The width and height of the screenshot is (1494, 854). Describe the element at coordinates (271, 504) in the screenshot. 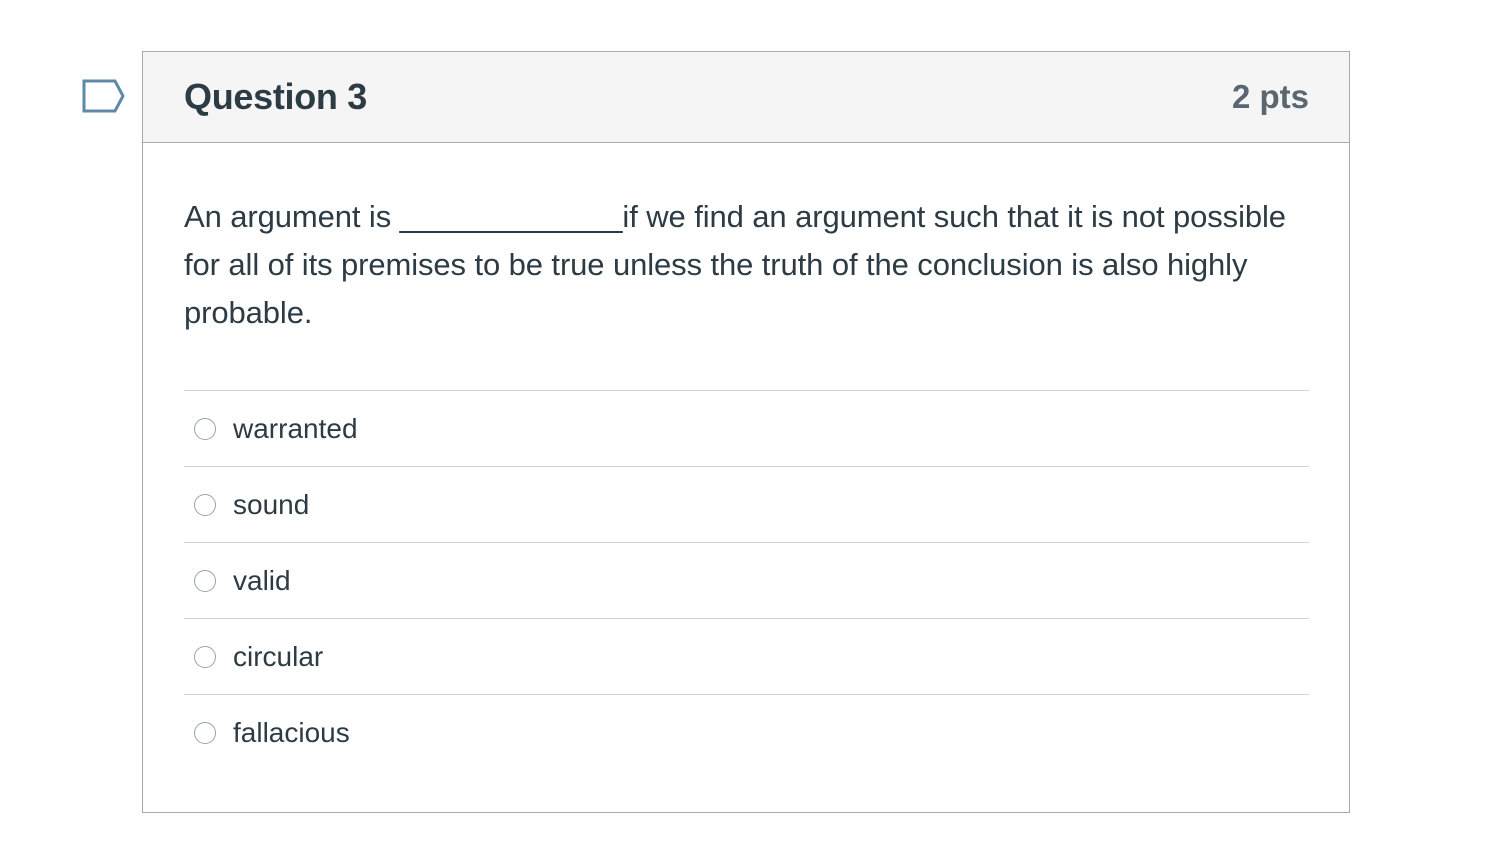

I see `answer-label: sound` at that location.